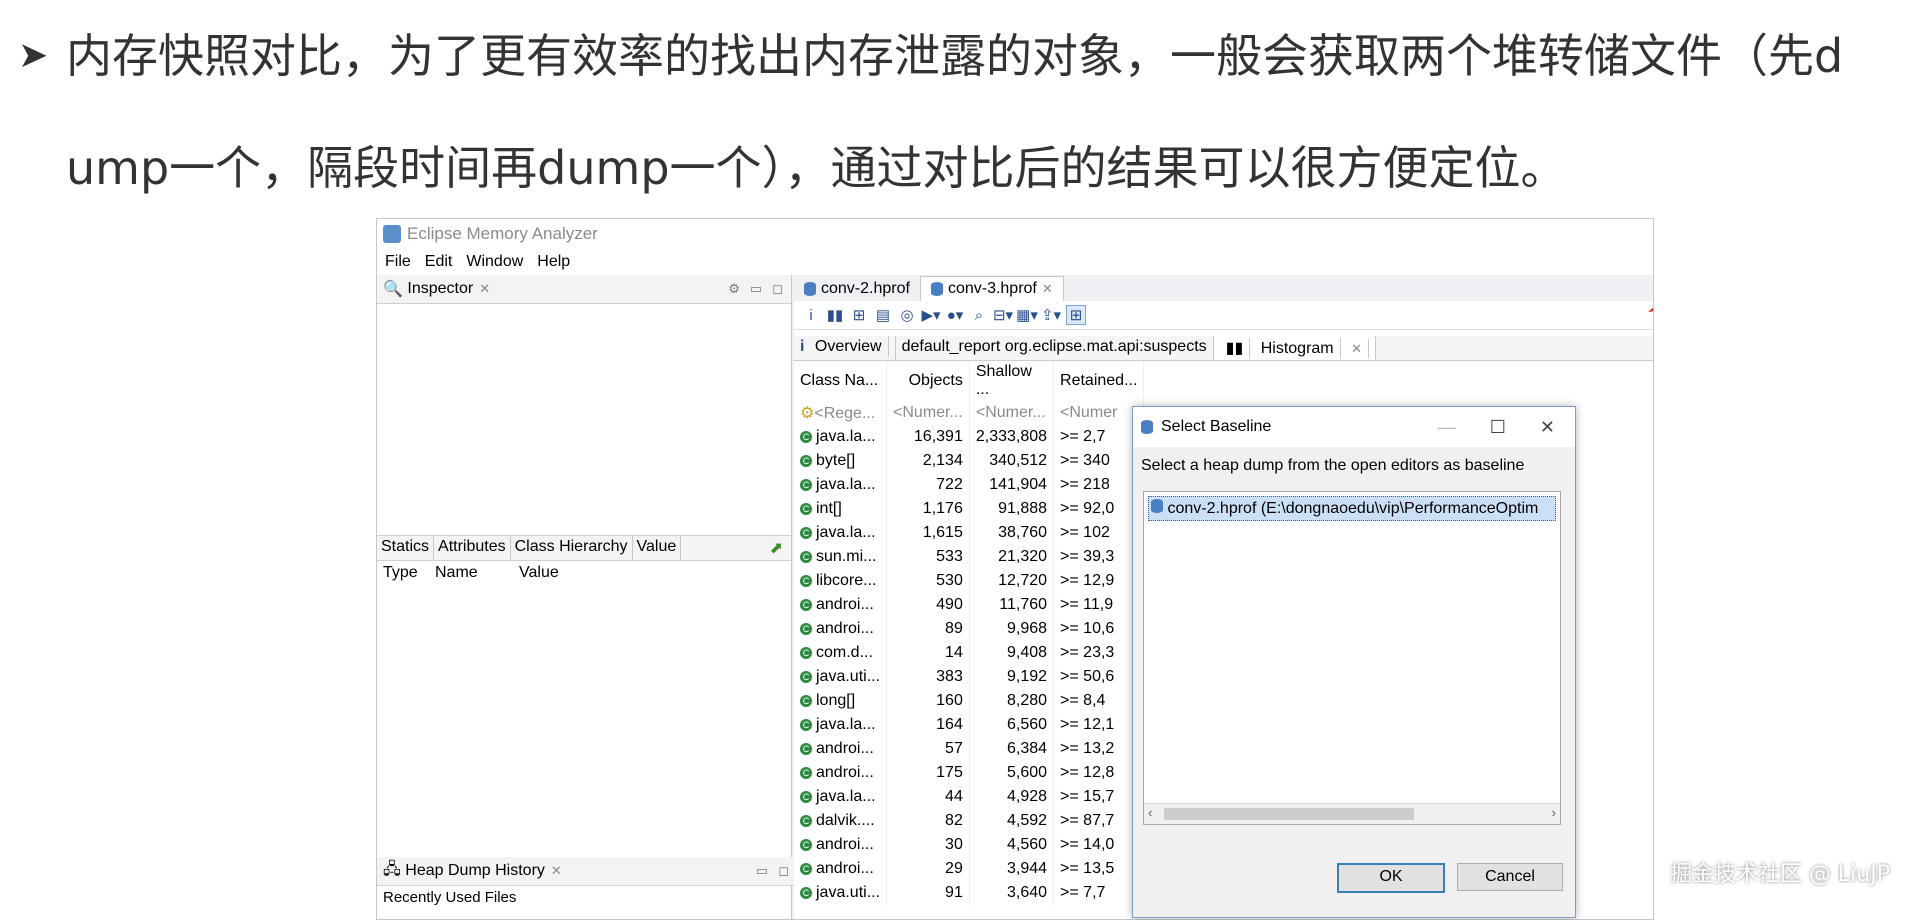 The image size is (1914, 920). What do you see at coordinates (865, 288) in the screenshot?
I see `editor-tab-label: conv-2.hprof` at bounding box center [865, 288].